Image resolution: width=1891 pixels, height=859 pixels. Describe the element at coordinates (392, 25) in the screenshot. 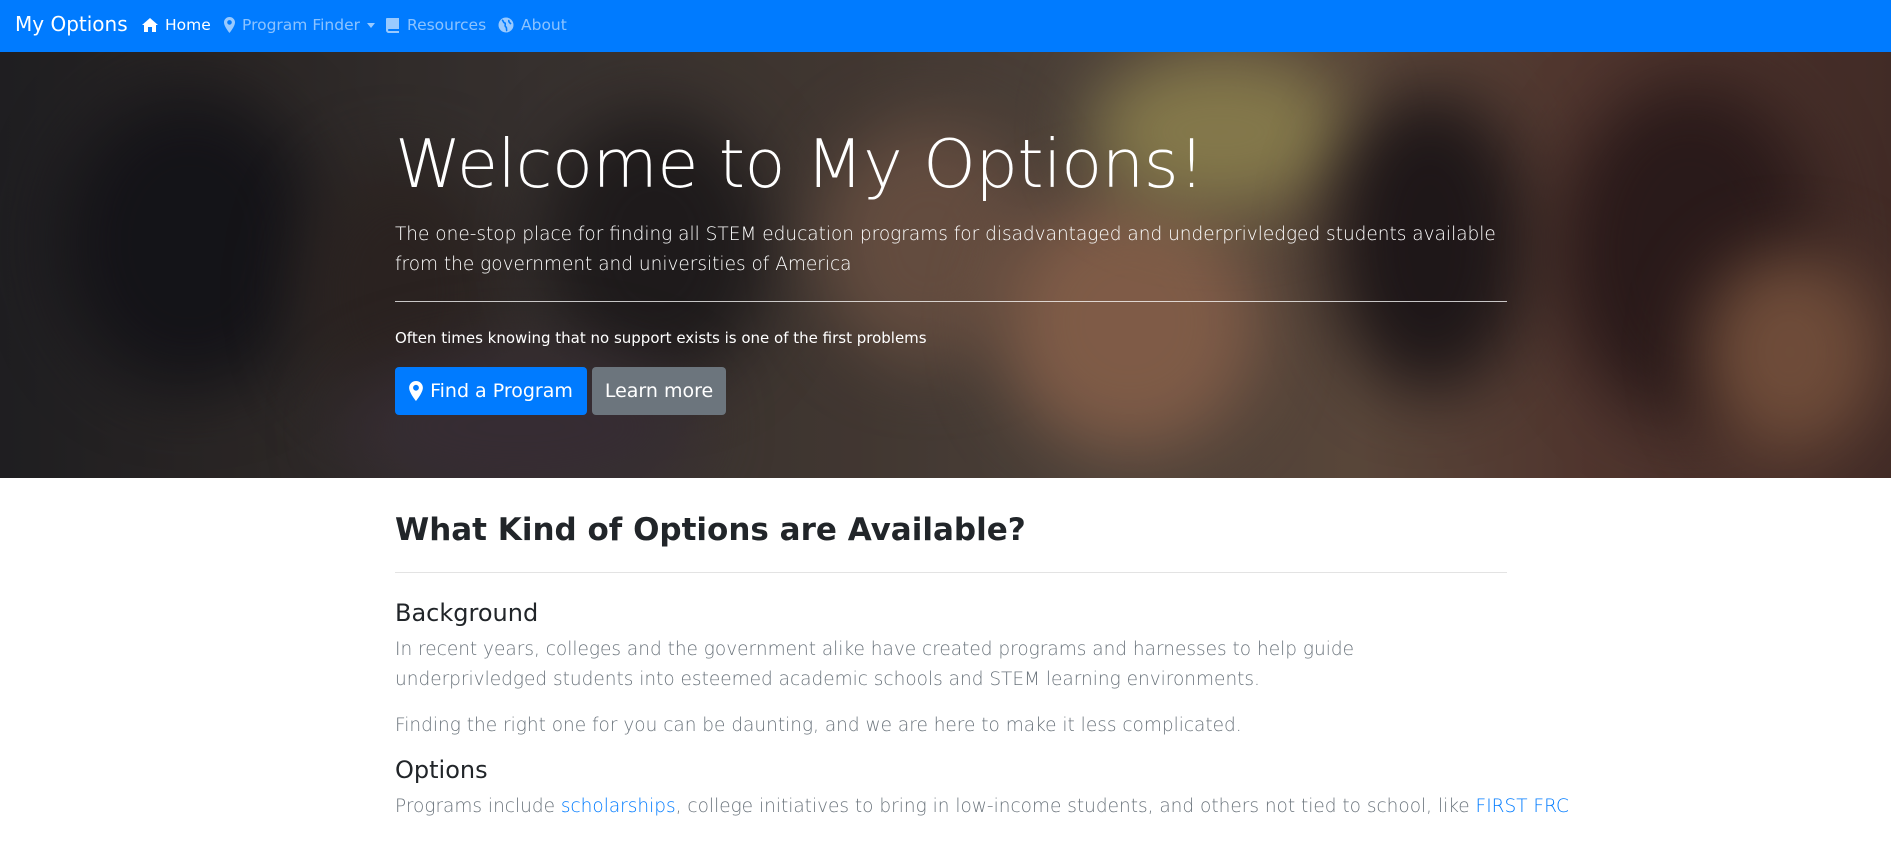

I see `book-icon` at that location.